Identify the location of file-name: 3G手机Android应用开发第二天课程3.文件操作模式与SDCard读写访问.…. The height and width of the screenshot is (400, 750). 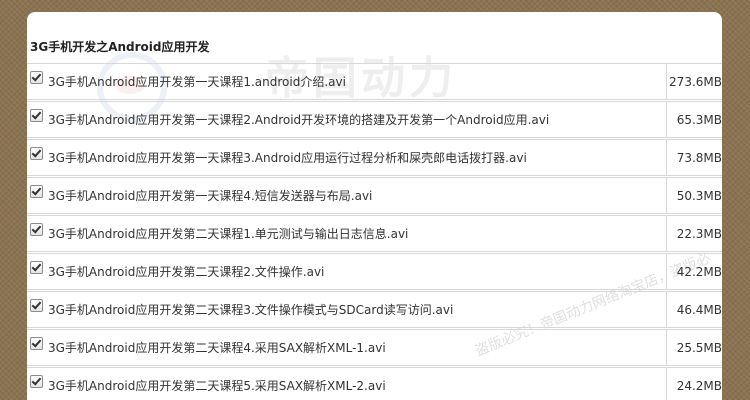
(251, 310).